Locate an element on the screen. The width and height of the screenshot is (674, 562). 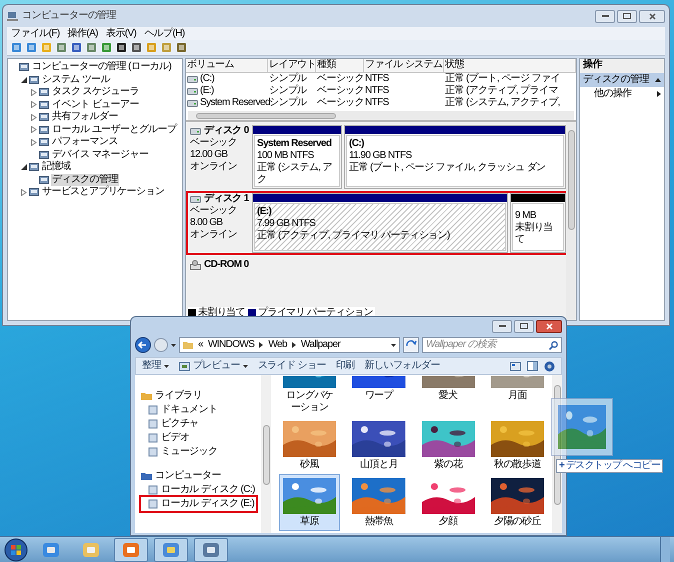
column-header: 種類 is located at coordinates (340, 65).